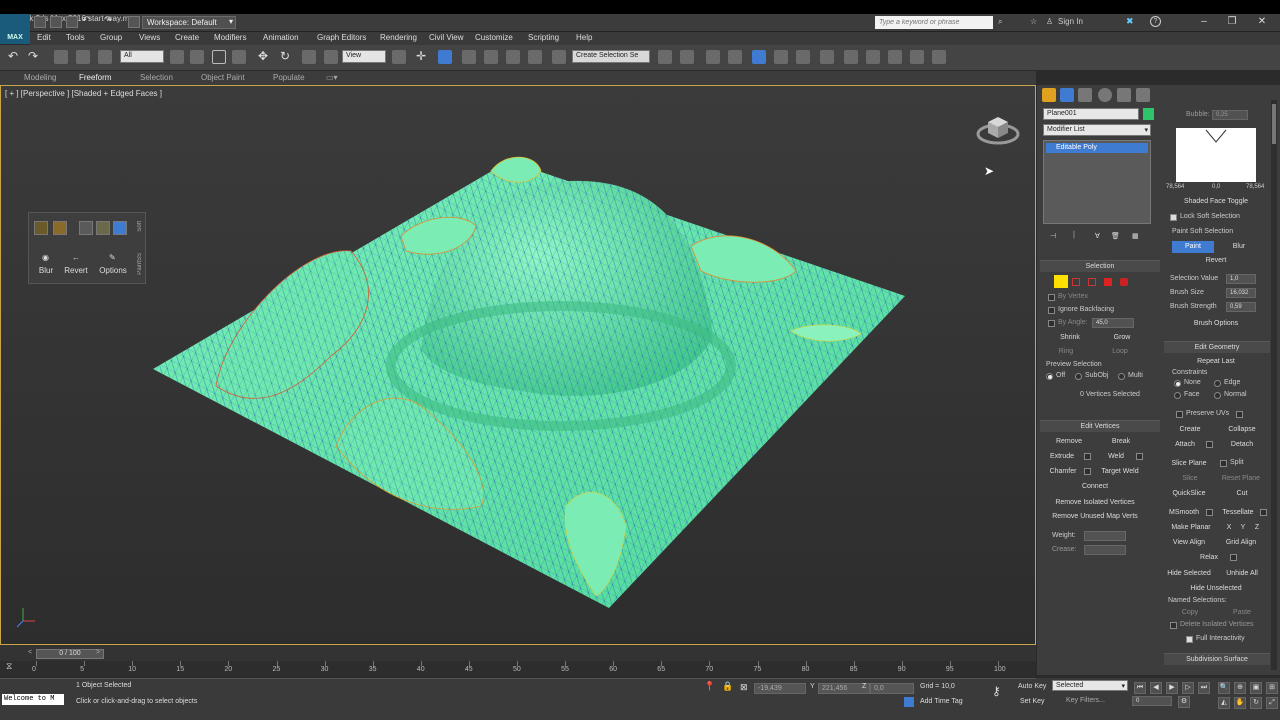  Describe the element at coordinates (735, 57) in the screenshot. I see `toggle-ribbon-icon` at that location.